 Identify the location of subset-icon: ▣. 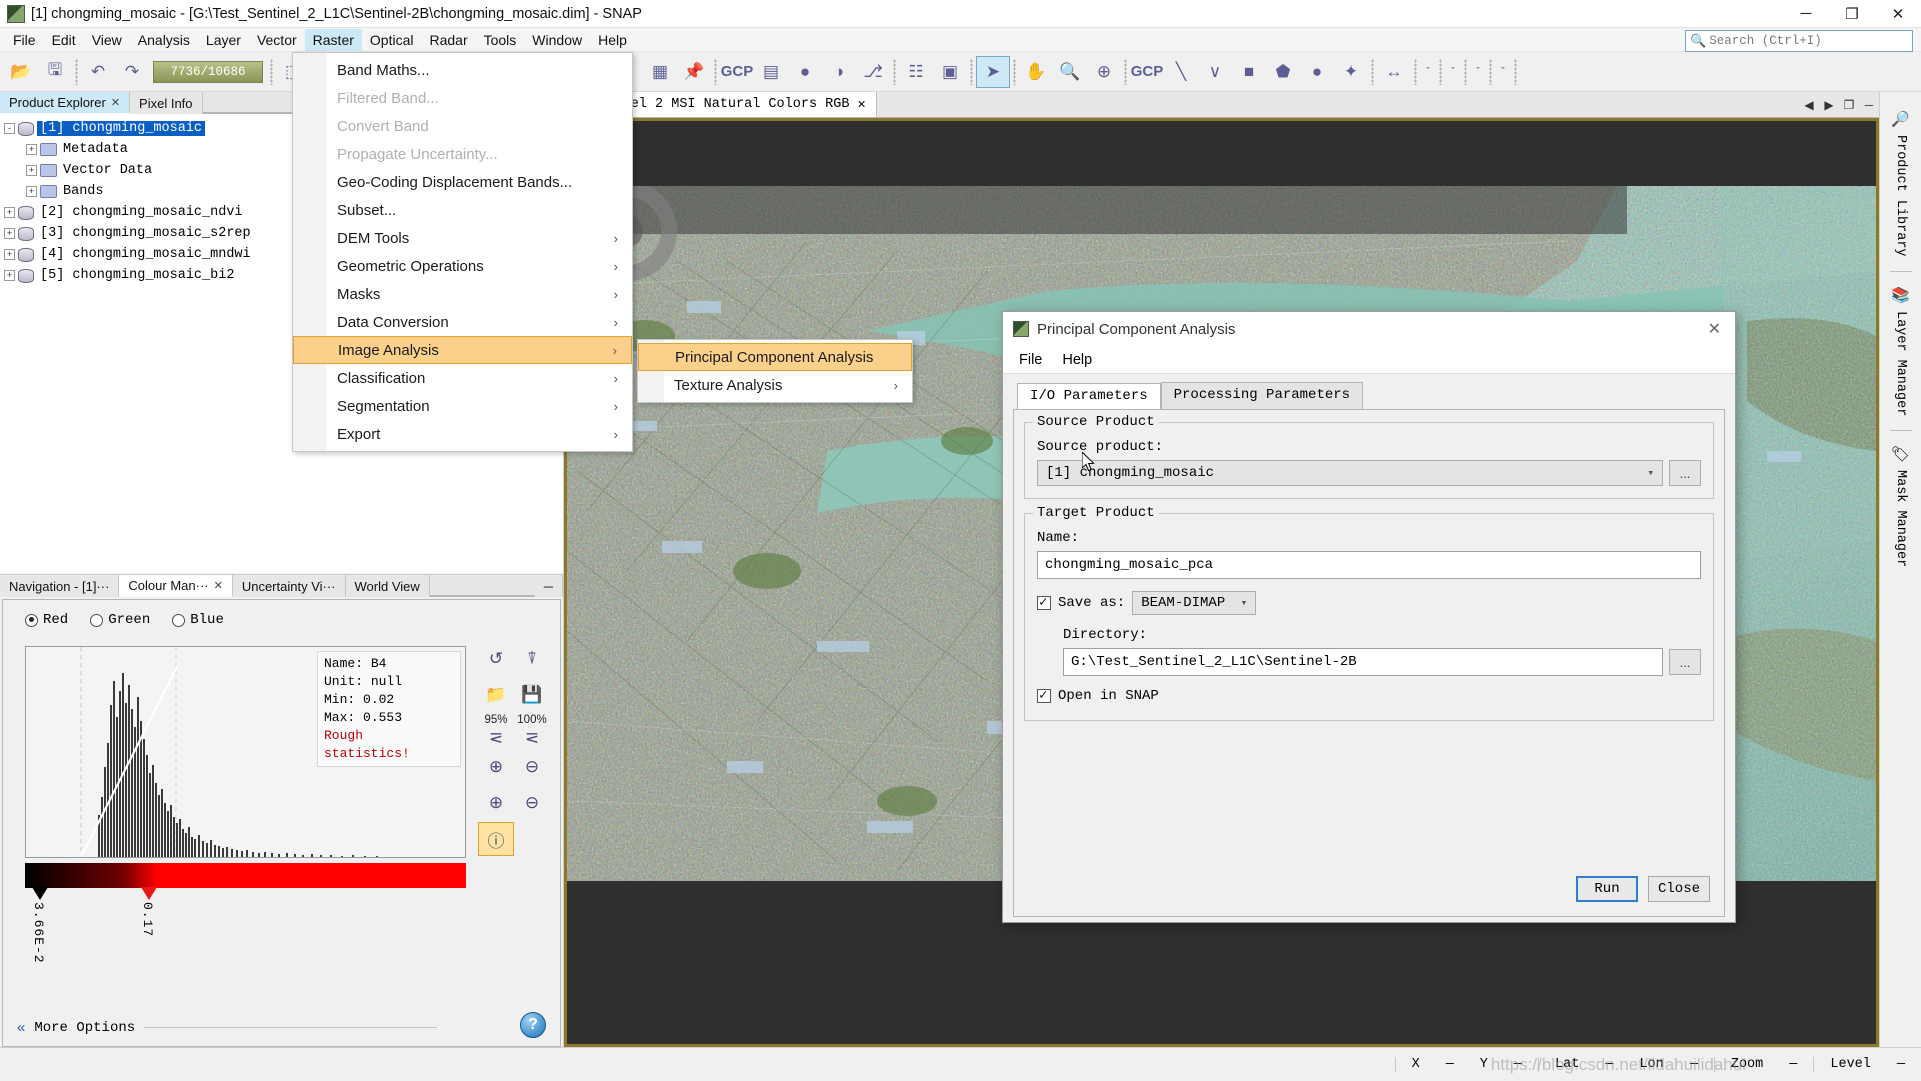
(950, 72).